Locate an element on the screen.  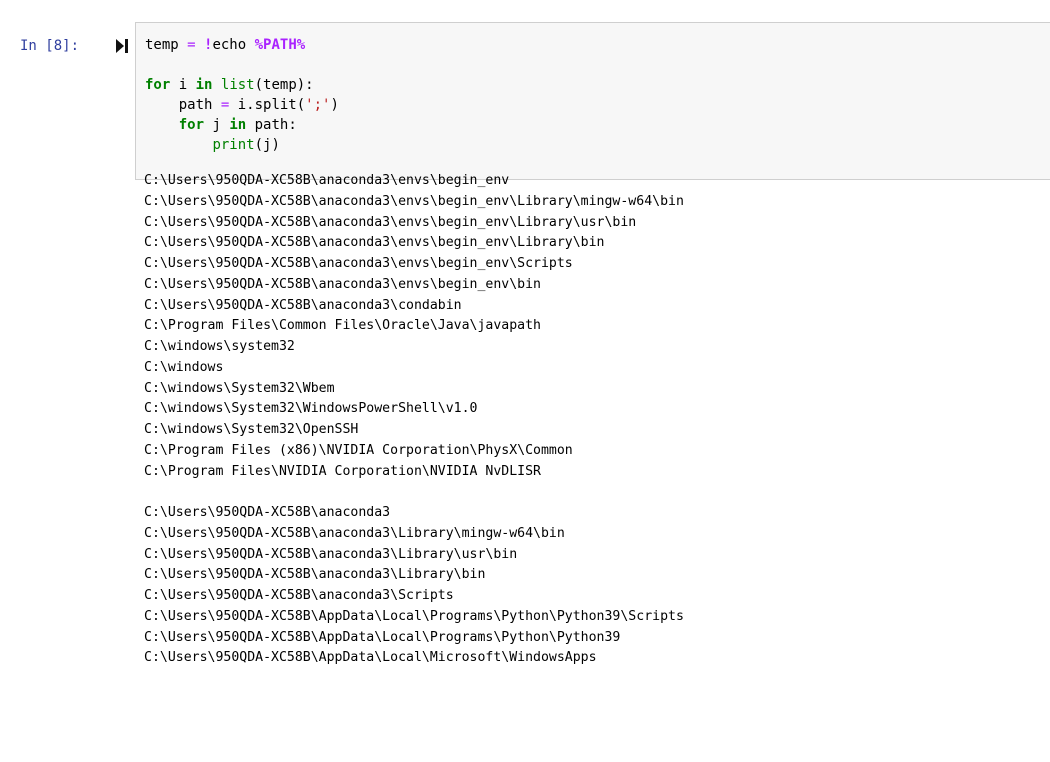
code-token: i is located at coordinates (183, 85).